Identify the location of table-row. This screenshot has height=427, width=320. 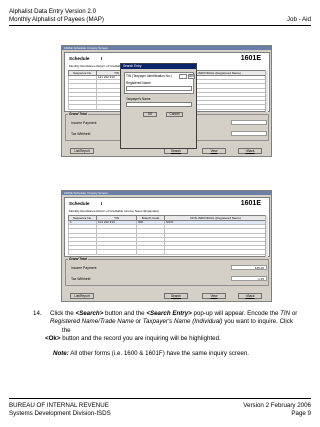
(167, 252).